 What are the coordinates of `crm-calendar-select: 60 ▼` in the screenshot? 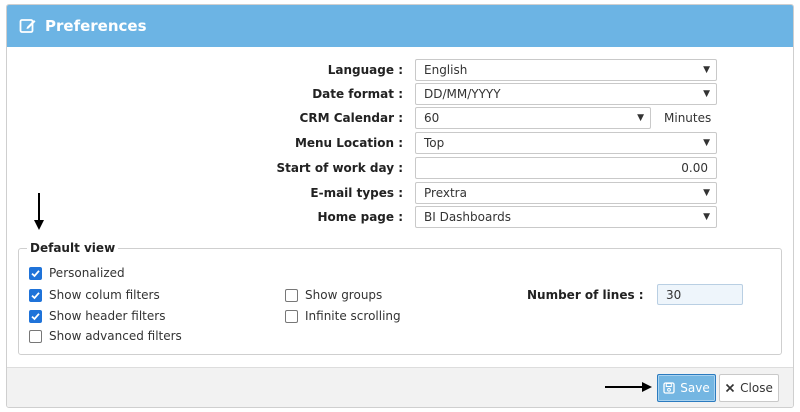 It's located at (533, 118).